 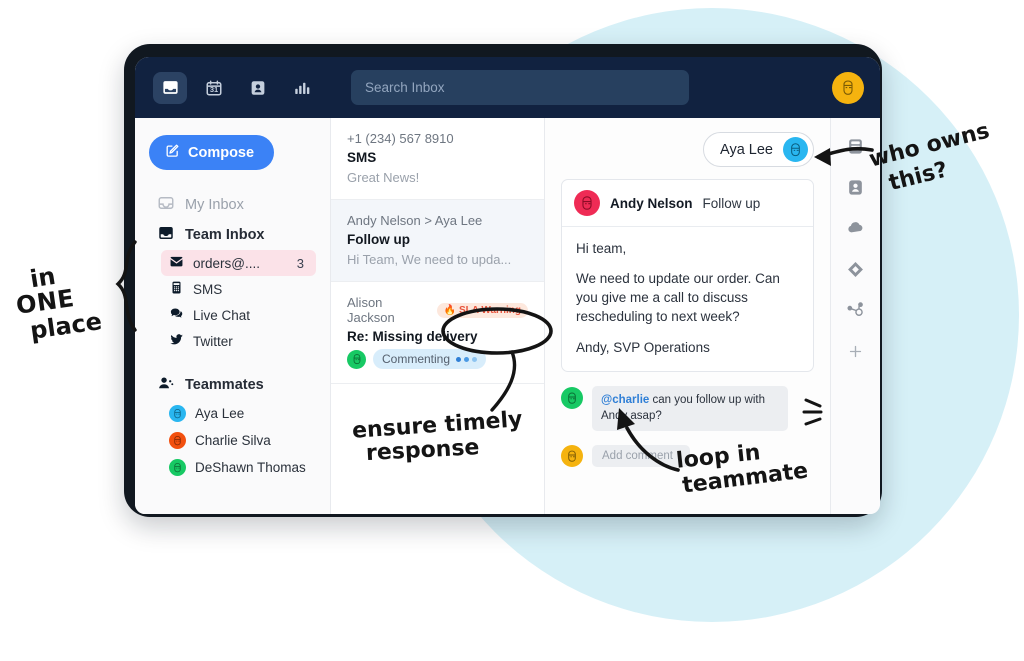 I want to click on commenting-status: Commenting, so click(x=437, y=359).